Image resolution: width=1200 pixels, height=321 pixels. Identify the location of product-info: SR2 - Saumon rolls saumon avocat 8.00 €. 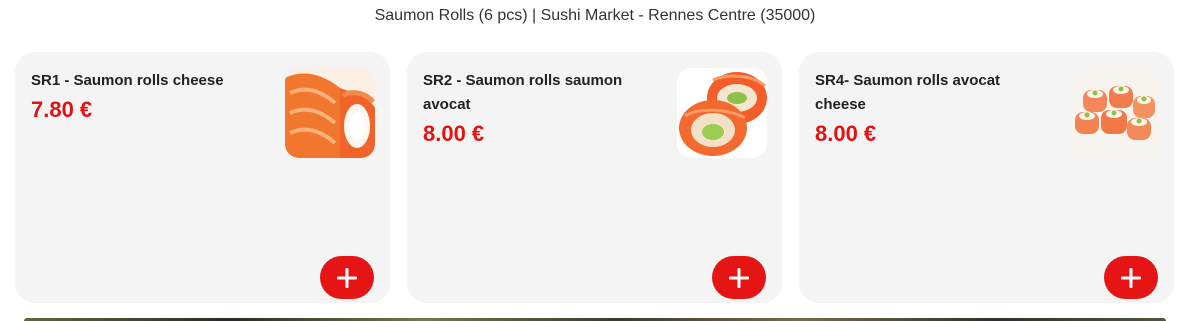
(540, 108).